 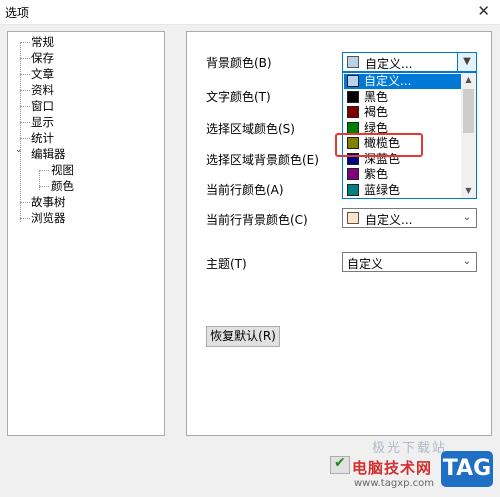 What do you see at coordinates (365, 264) in the screenshot?
I see `theme-value: 自定义` at bounding box center [365, 264].